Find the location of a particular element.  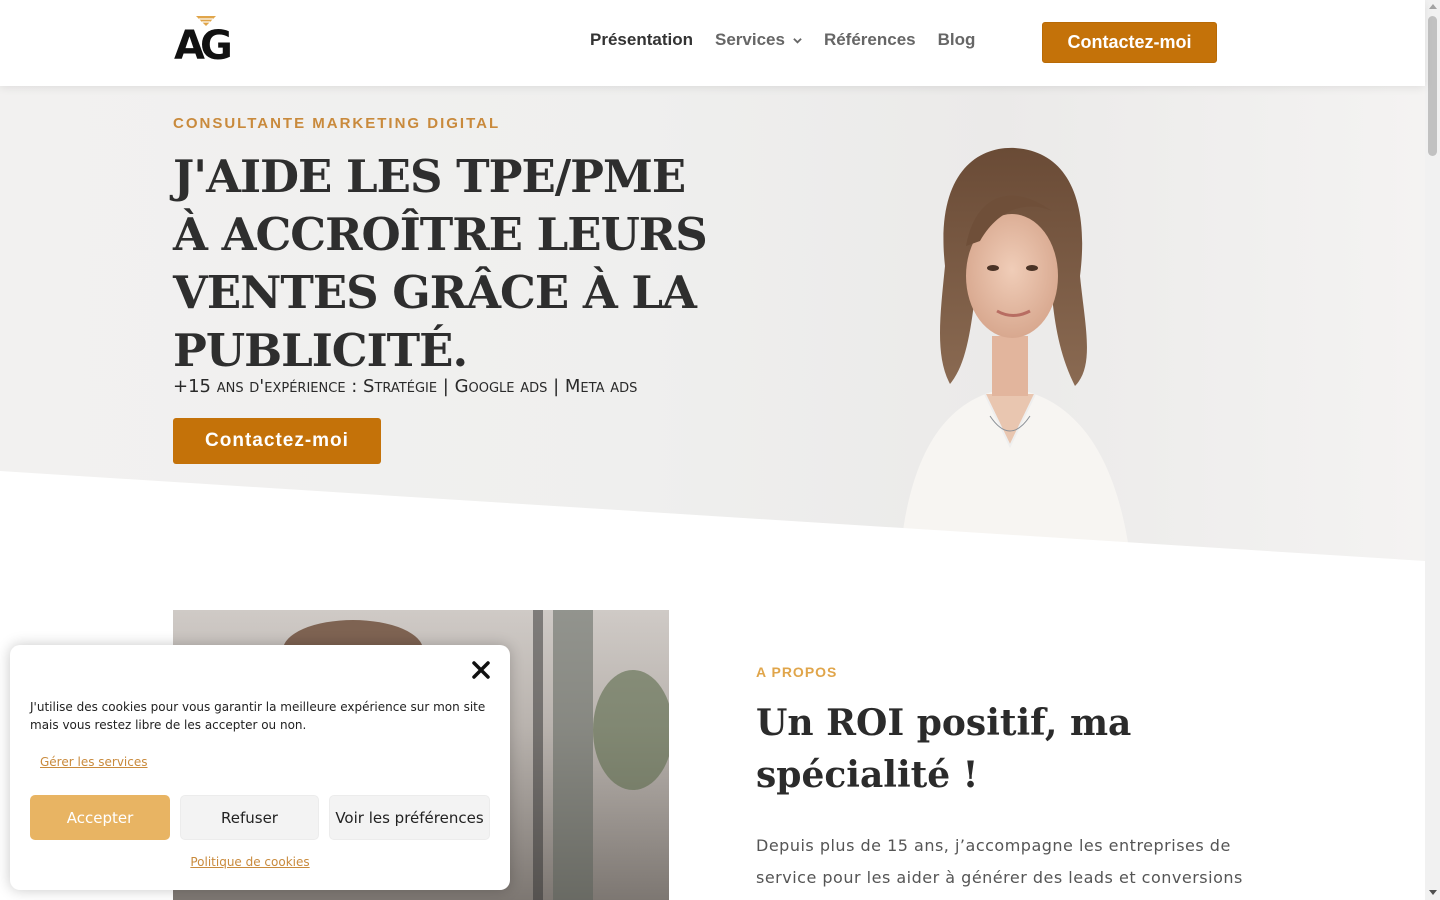

nav-item-label: Services is located at coordinates (749, 39).